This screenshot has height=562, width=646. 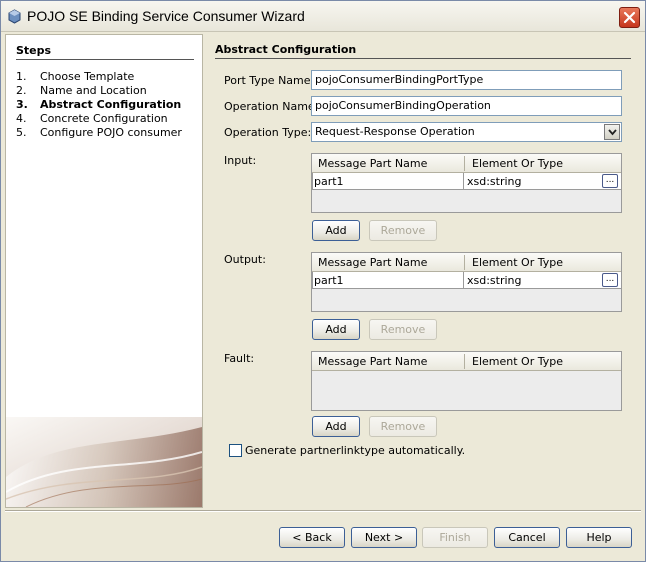 I want to click on operation-type-label: Operation Type:, so click(x=268, y=132).